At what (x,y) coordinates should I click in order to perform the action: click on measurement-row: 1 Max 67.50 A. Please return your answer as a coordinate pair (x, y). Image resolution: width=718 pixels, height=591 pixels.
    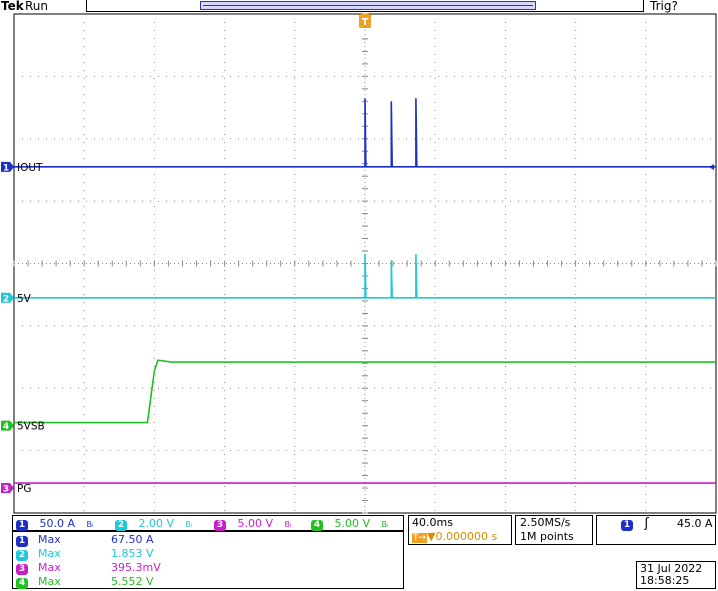
    Looking at the image, I should click on (85, 540).